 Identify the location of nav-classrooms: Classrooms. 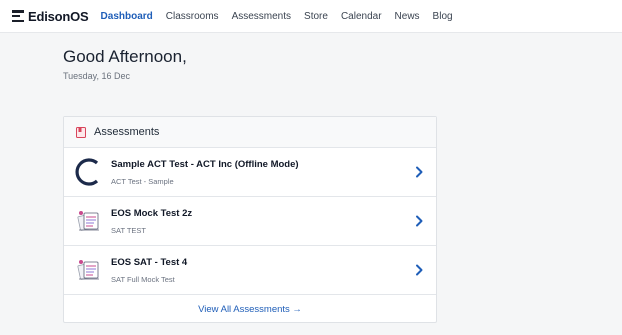
(192, 16).